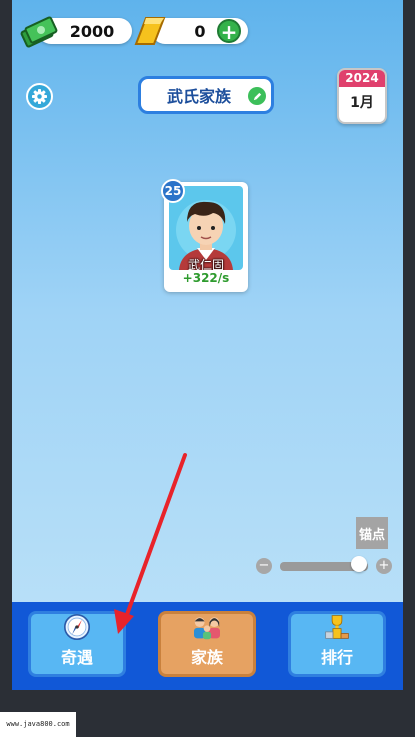 This screenshot has height=737, width=415. What do you see at coordinates (200, 31) in the screenshot?
I see `gold-amount: 0` at bounding box center [200, 31].